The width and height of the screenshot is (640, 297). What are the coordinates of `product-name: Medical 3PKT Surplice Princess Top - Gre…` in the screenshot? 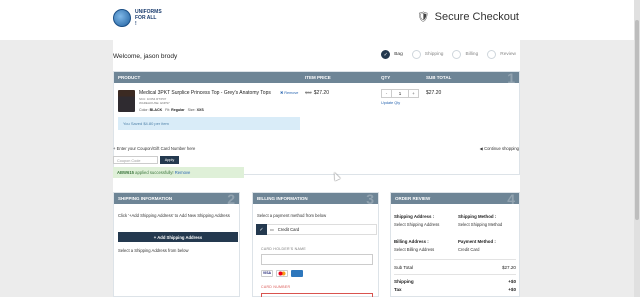 It's located at (205, 93).